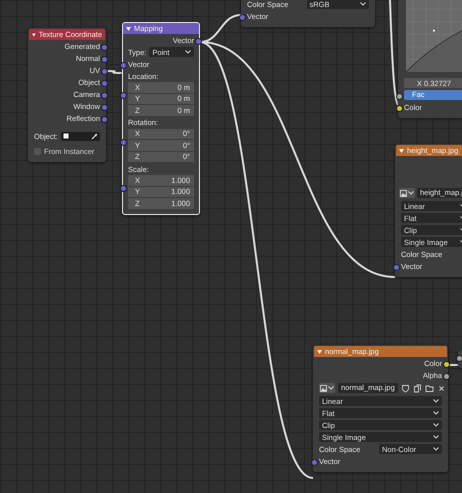  I want to click on object-field, so click(80, 136).